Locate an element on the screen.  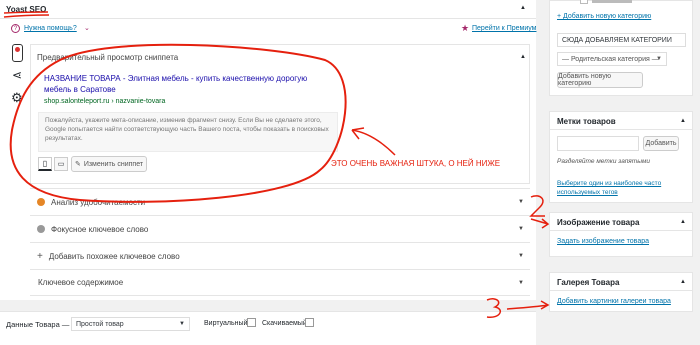
product-type-value: Простой товар is located at coordinates (100, 324).